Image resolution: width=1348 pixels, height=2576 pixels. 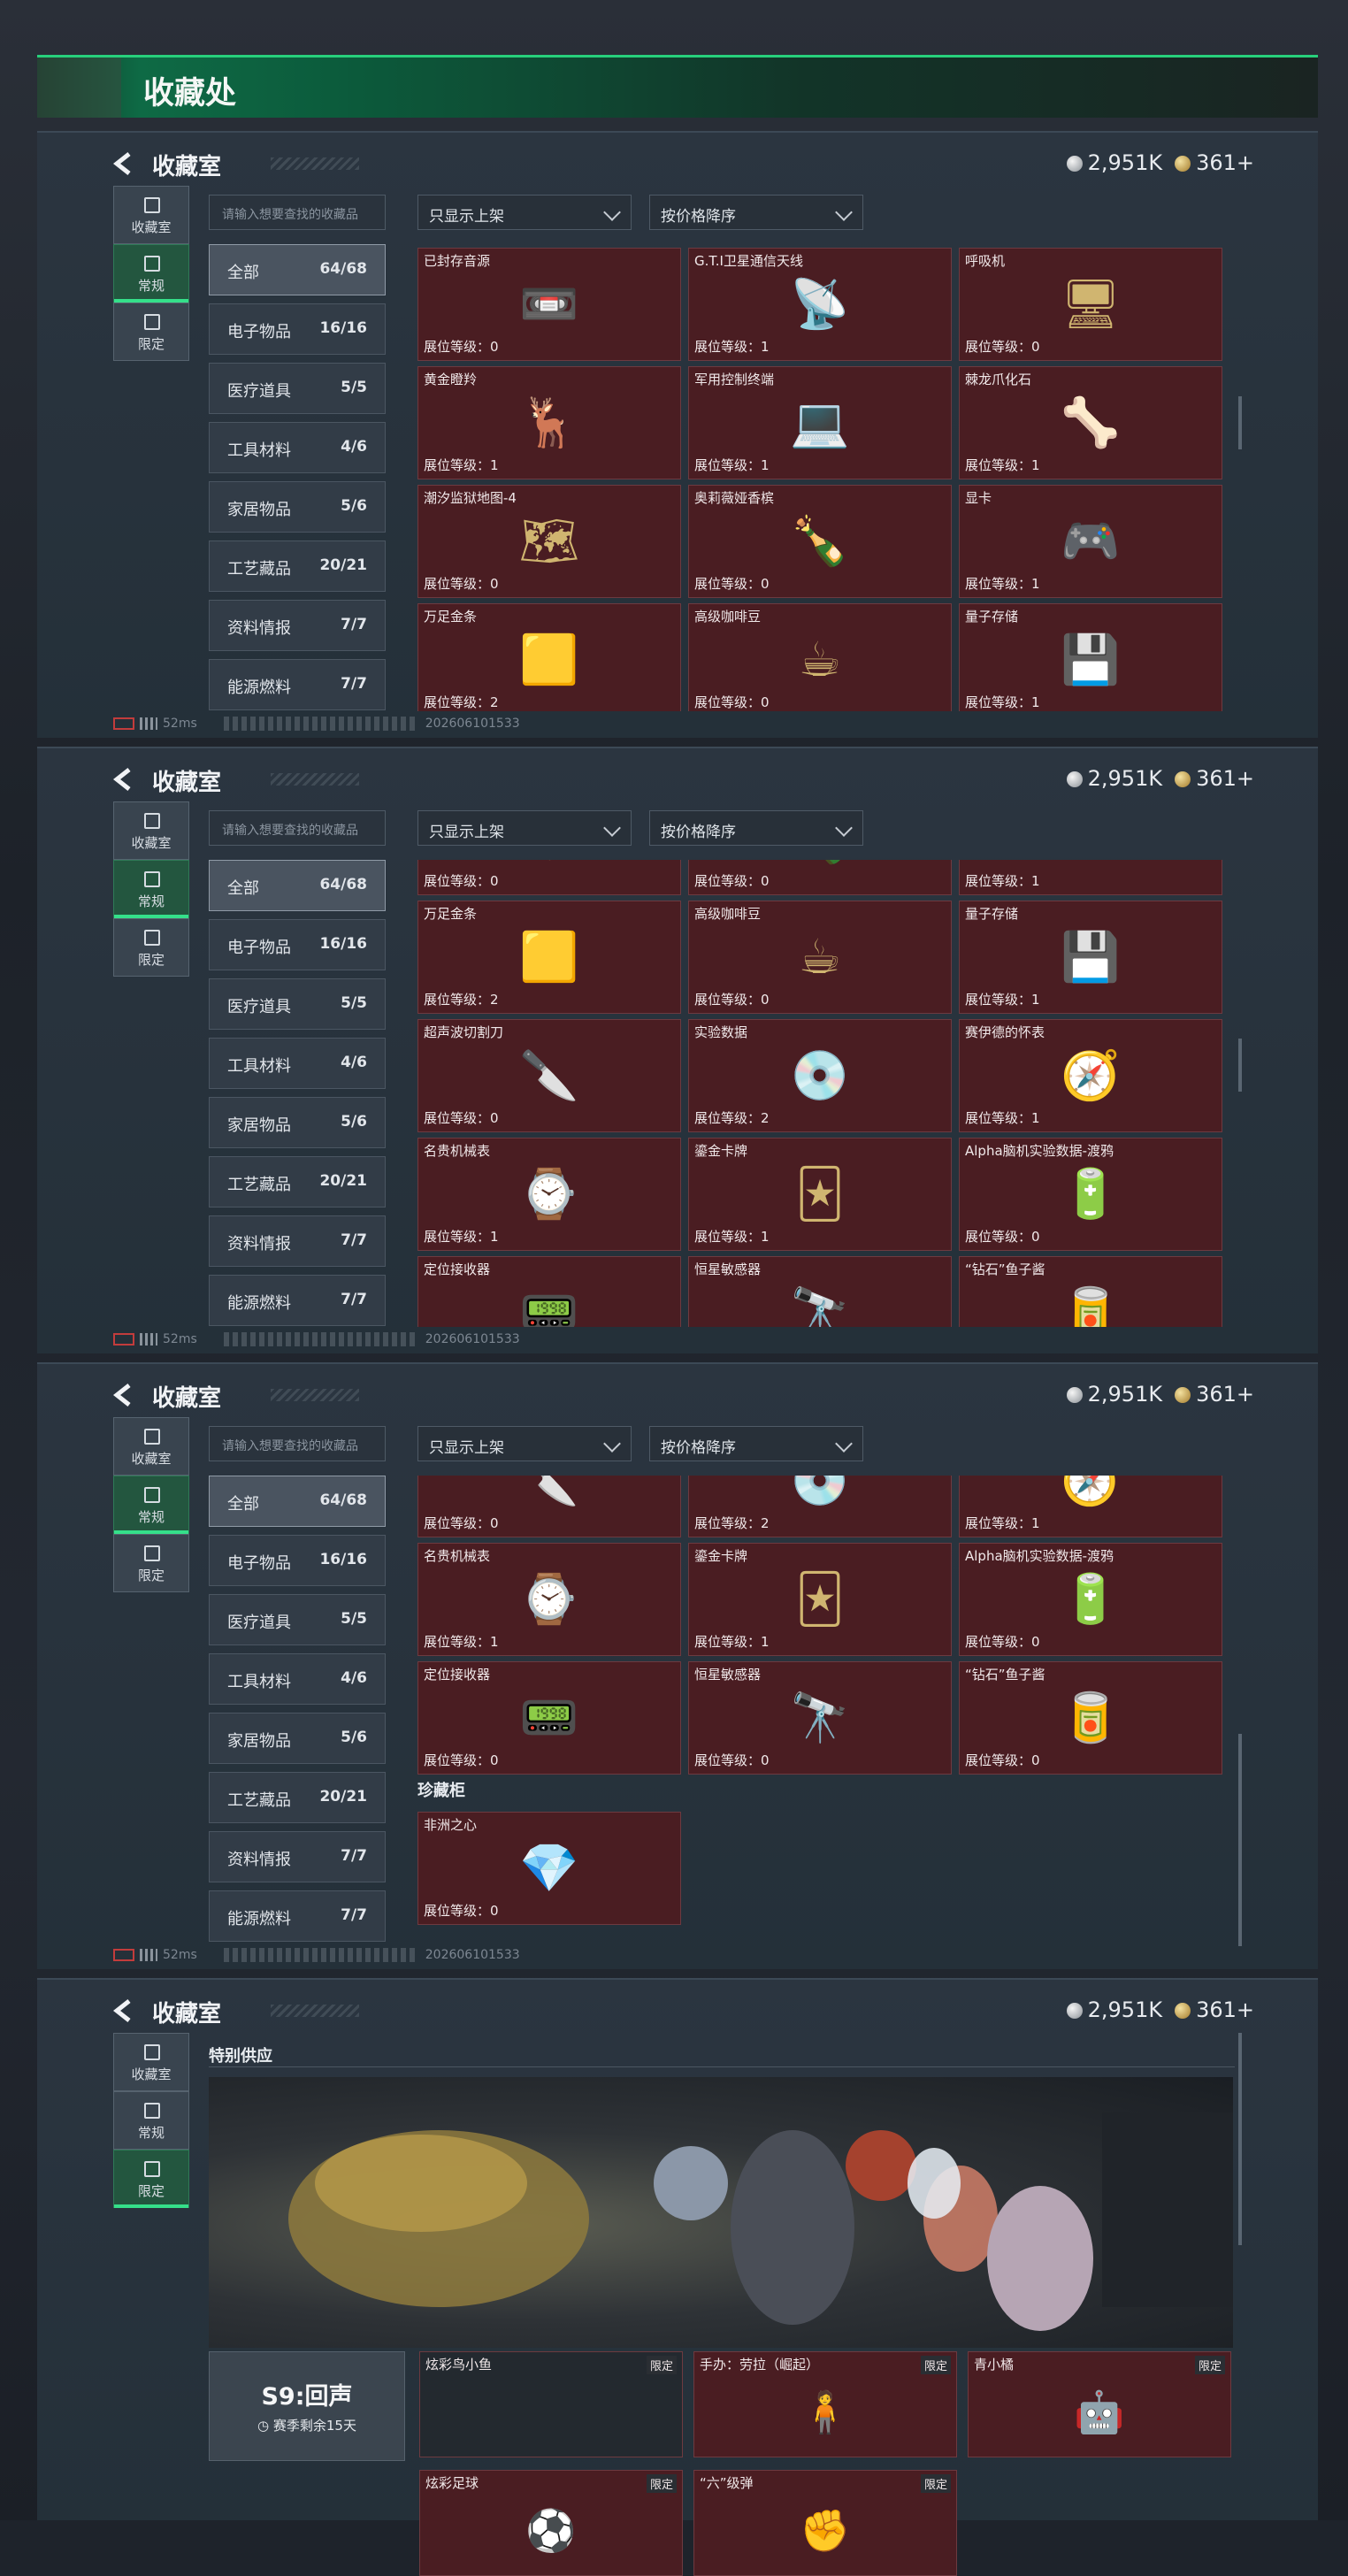 What do you see at coordinates (1074, 1395) in the screenshot?
I see `silver-coin-icon` at bounding box center [1074, 1395].